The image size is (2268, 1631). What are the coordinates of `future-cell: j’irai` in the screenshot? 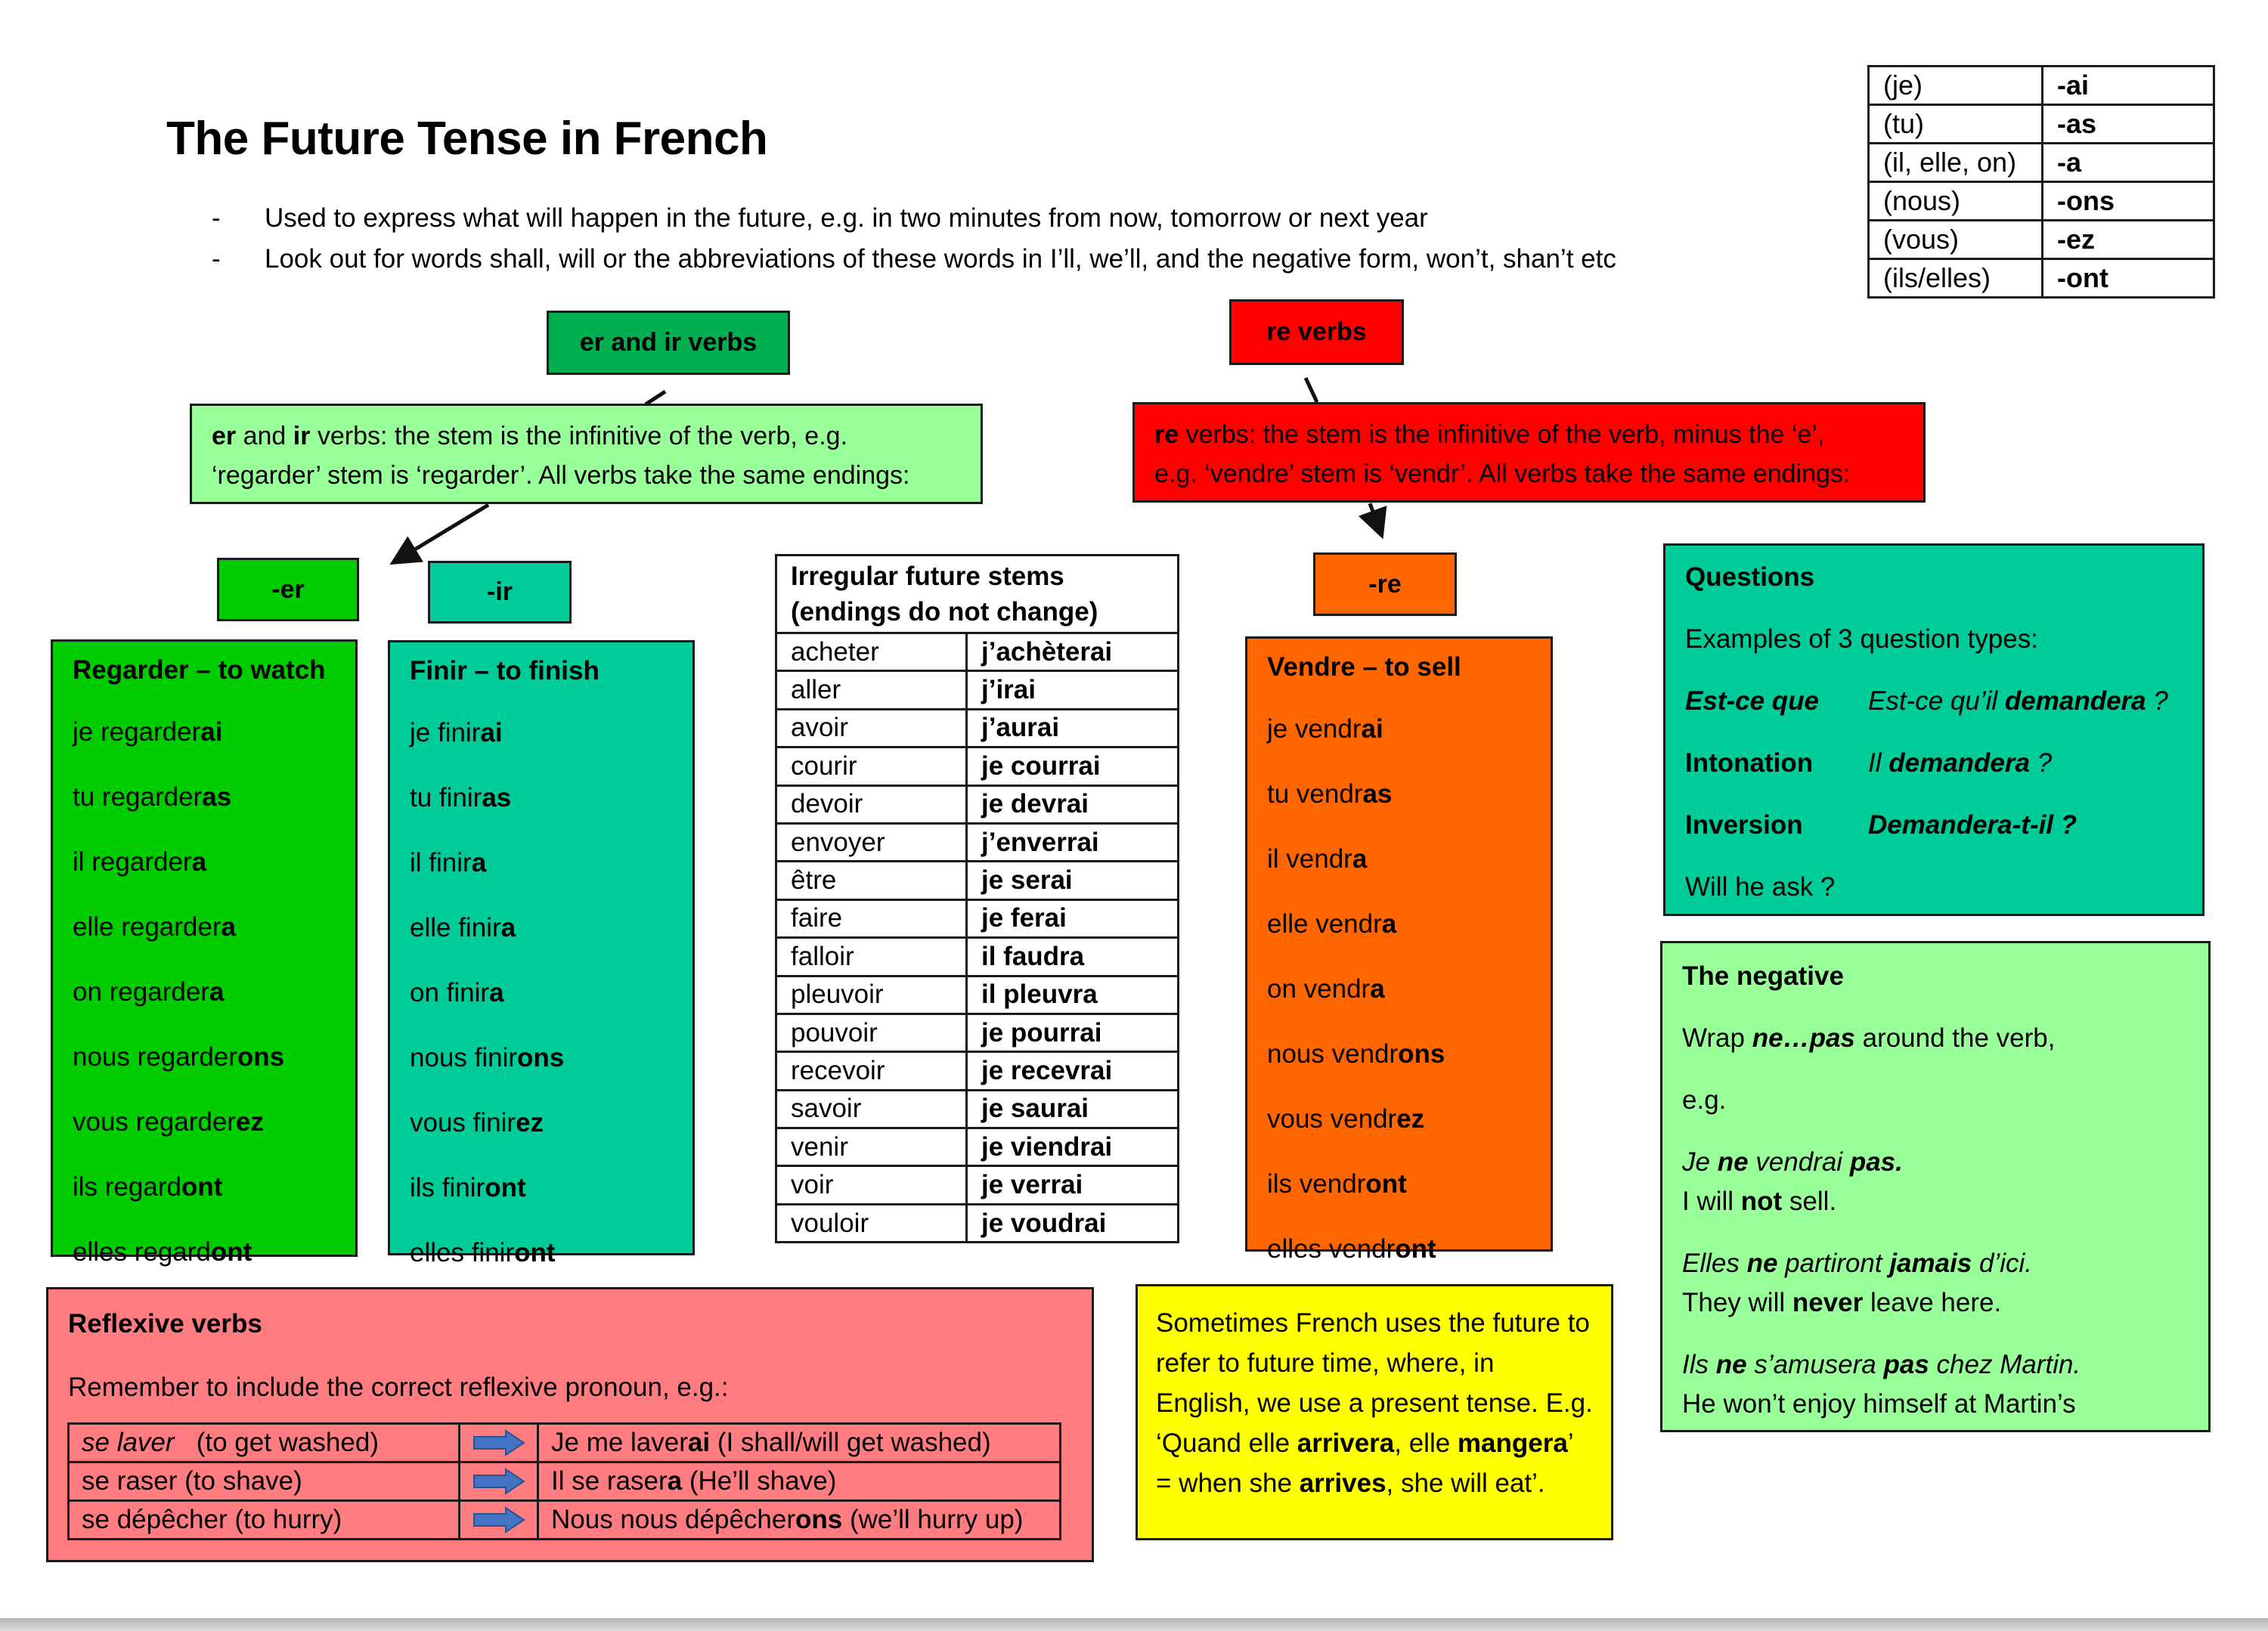 It's located at (1072, 690).